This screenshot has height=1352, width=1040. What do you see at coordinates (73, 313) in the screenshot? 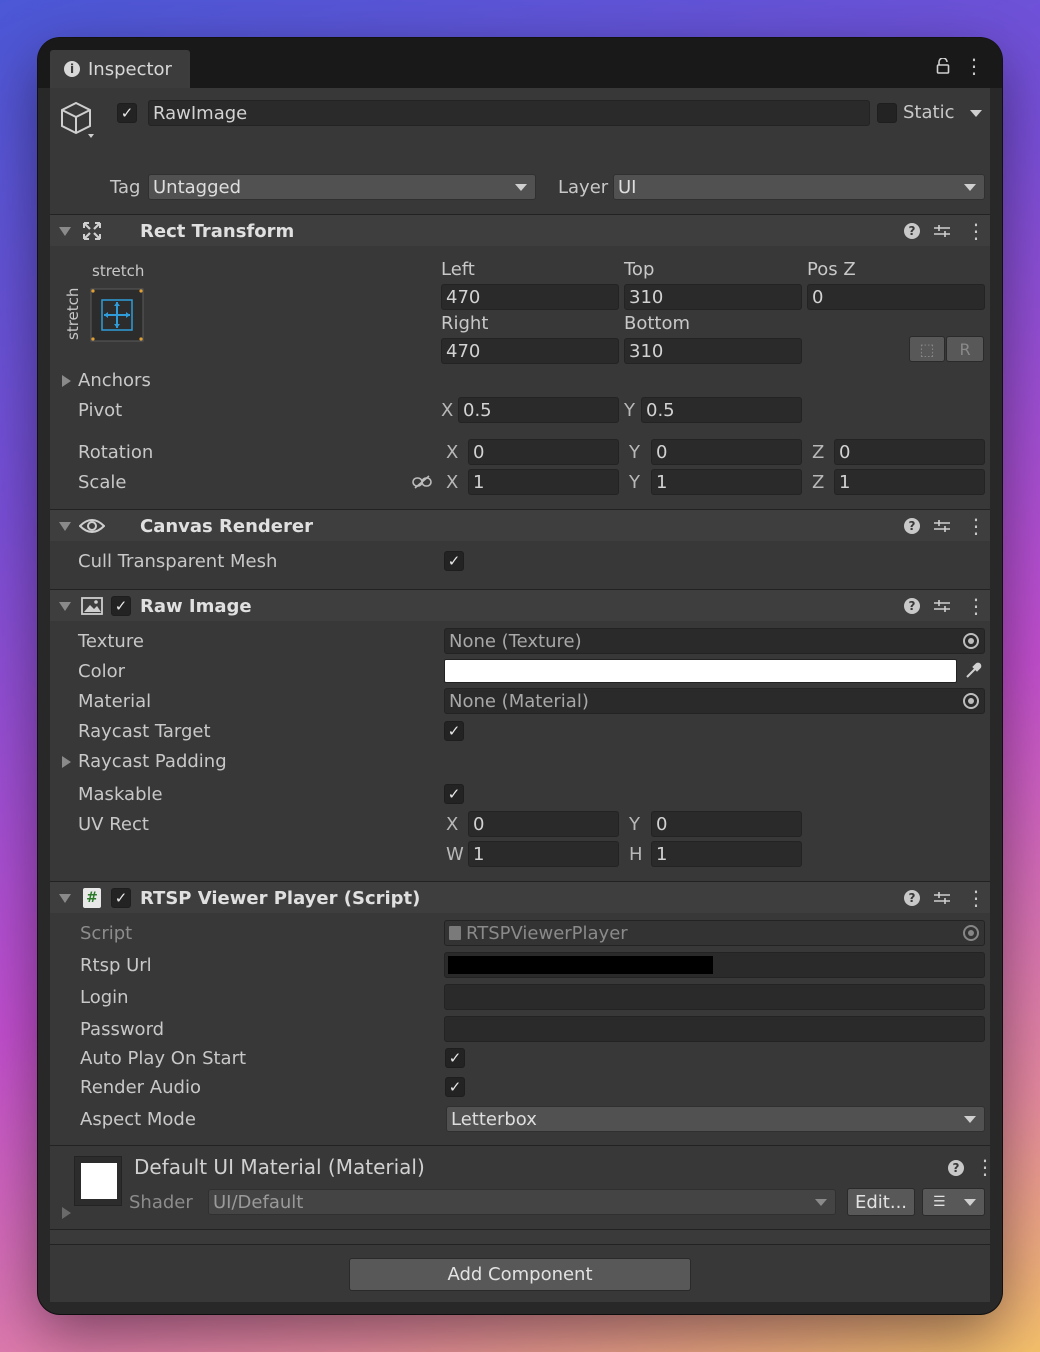
I see `anchor-vertical-label: stretch` at bounding box center [73, 313].